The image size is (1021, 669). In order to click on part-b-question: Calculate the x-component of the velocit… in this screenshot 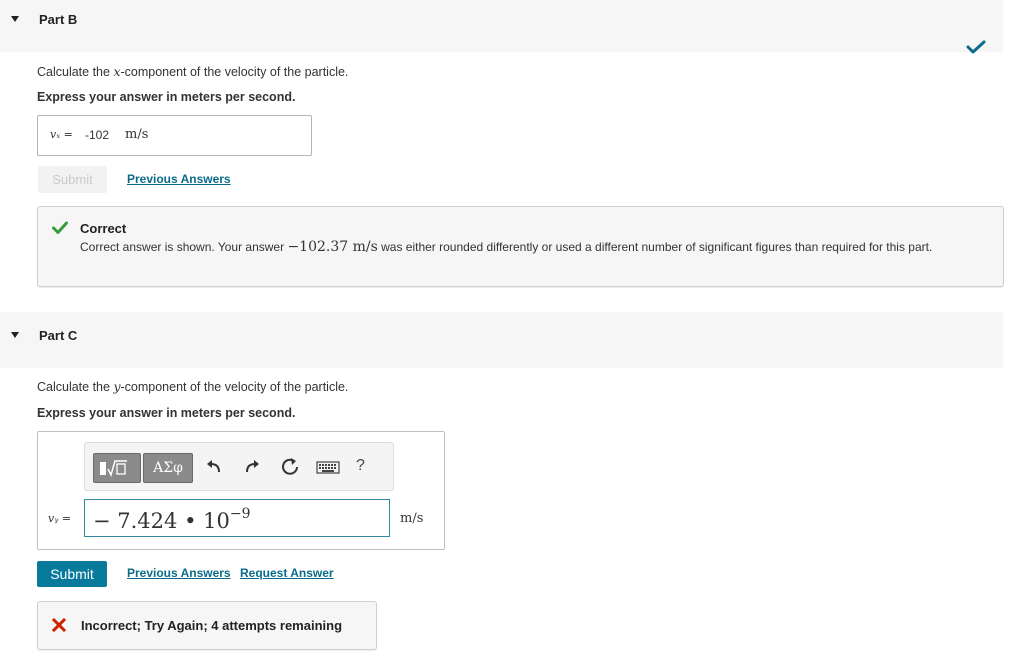, I will do `click(193, 71)`.